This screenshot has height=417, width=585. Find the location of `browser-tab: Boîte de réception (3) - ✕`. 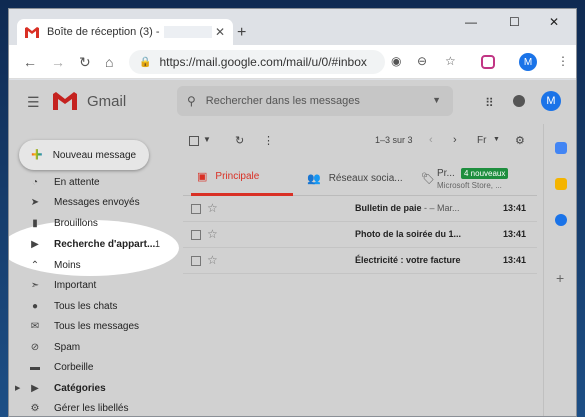

browser-tab: Boîte de réception (3) - ✕ is located at coordinates (125, 32).